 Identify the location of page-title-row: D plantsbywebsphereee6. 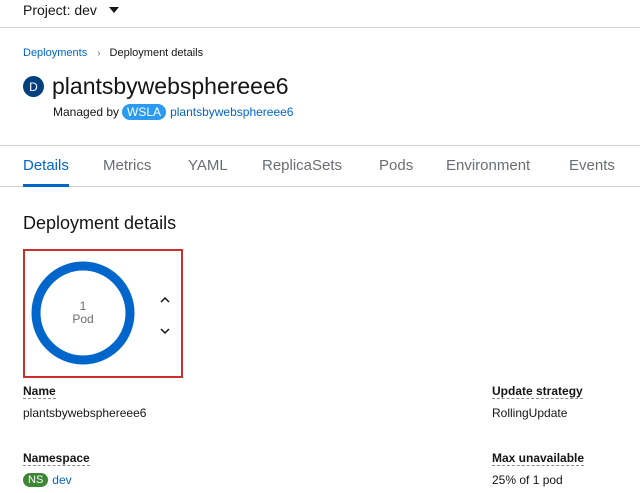
(156, 86).